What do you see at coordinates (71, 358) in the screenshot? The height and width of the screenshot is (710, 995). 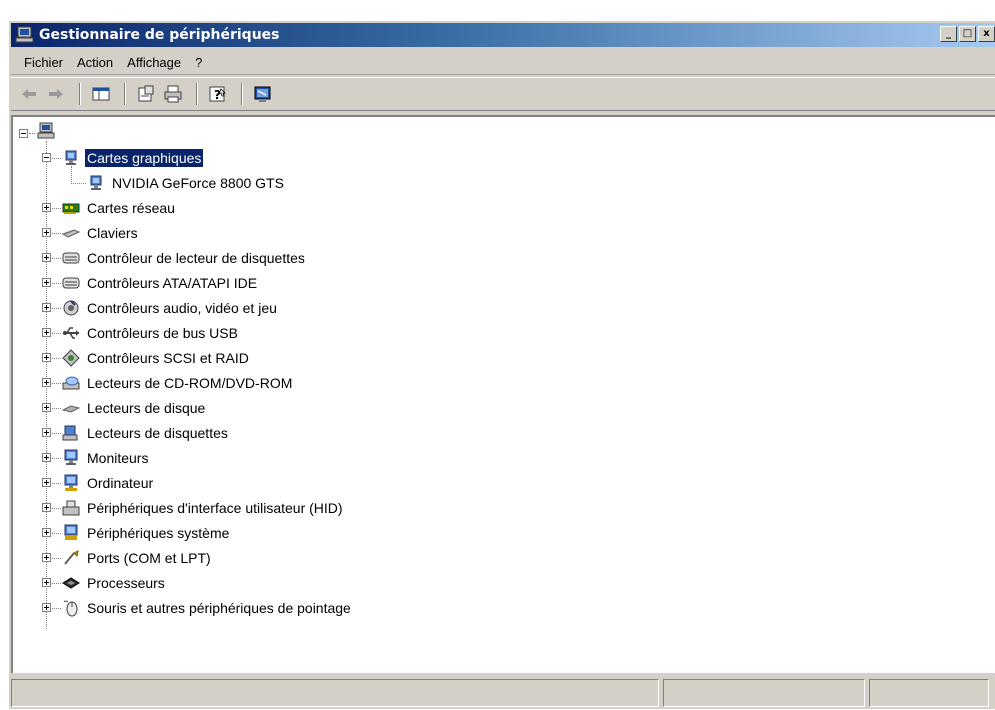 I see `scsi-icon` at bounding box center [71, 358].